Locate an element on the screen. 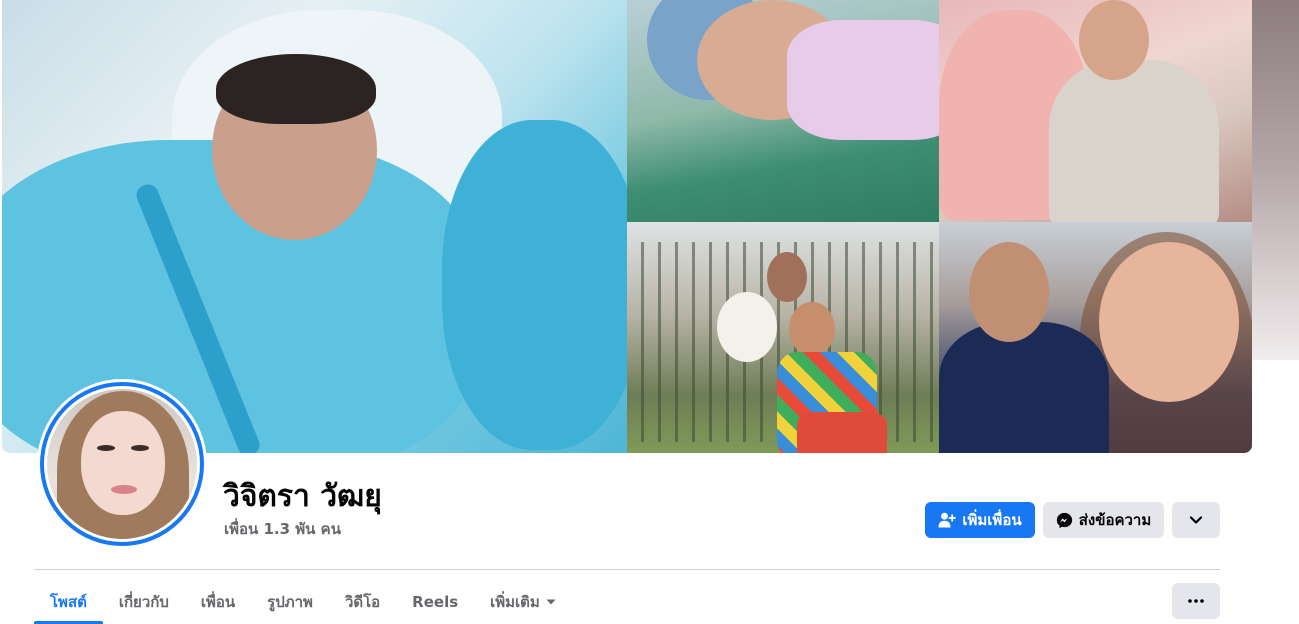 This screenshot has width=1299, height=624. add-friend-label: เพิ่มเพื่อน is located at coordinates (992, 520).